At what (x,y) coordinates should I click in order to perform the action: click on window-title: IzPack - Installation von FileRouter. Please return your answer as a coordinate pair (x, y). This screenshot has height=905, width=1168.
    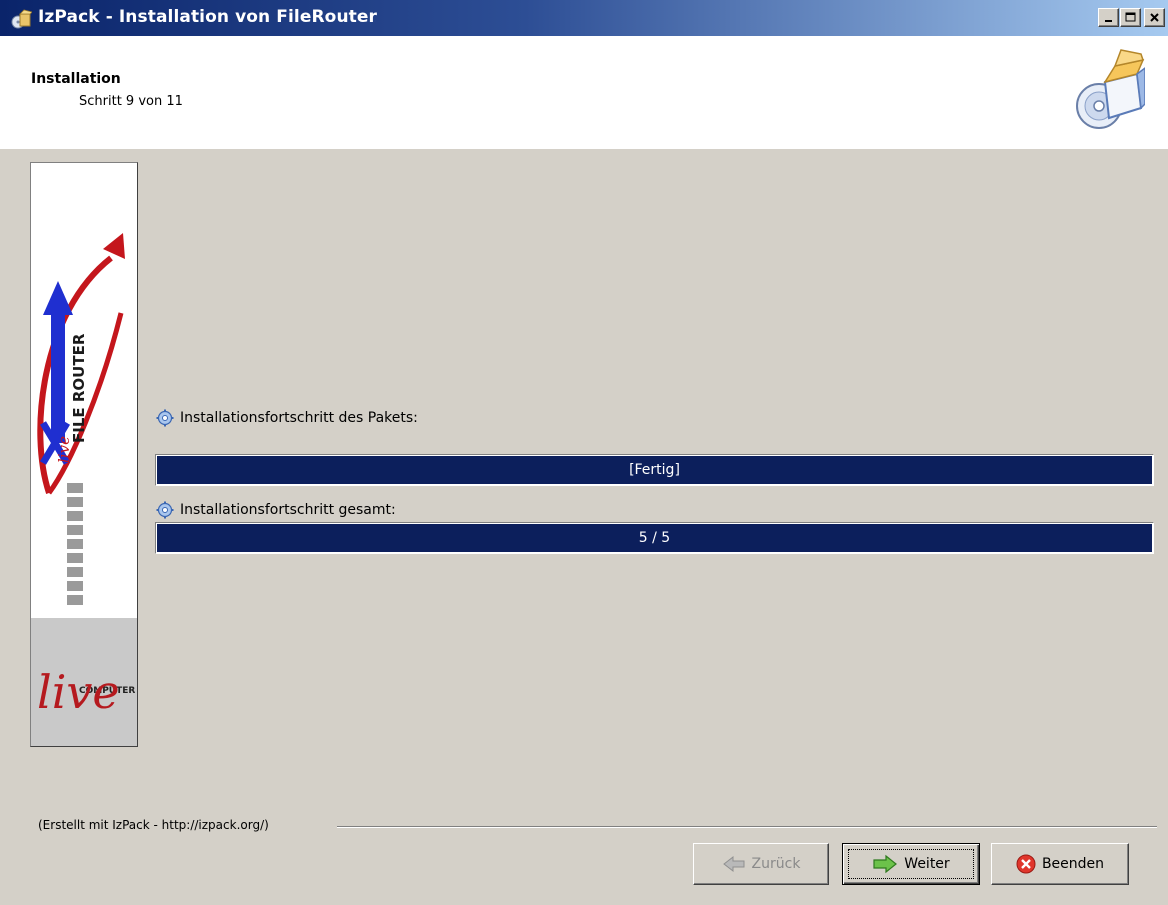
    Looking at the image, I should click on (207, 17).